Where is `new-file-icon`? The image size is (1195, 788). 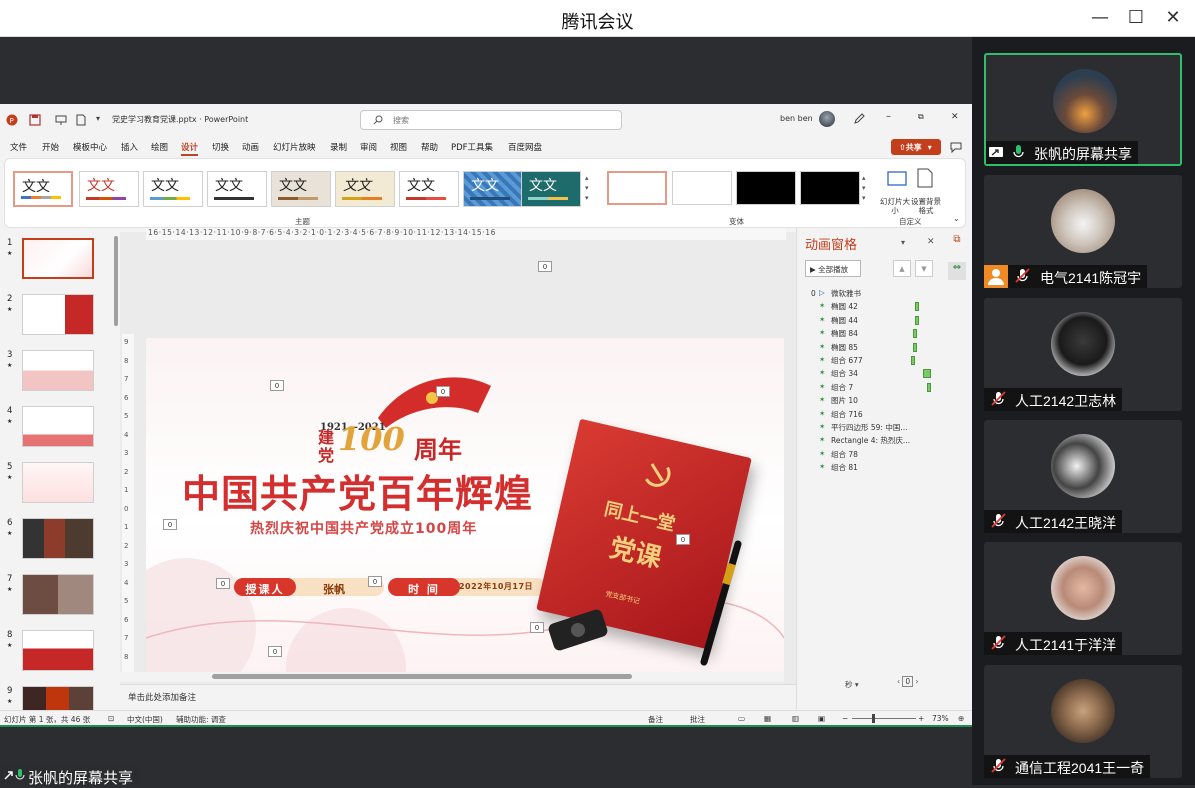
new-file-icon is located at coordinates (81, 120).